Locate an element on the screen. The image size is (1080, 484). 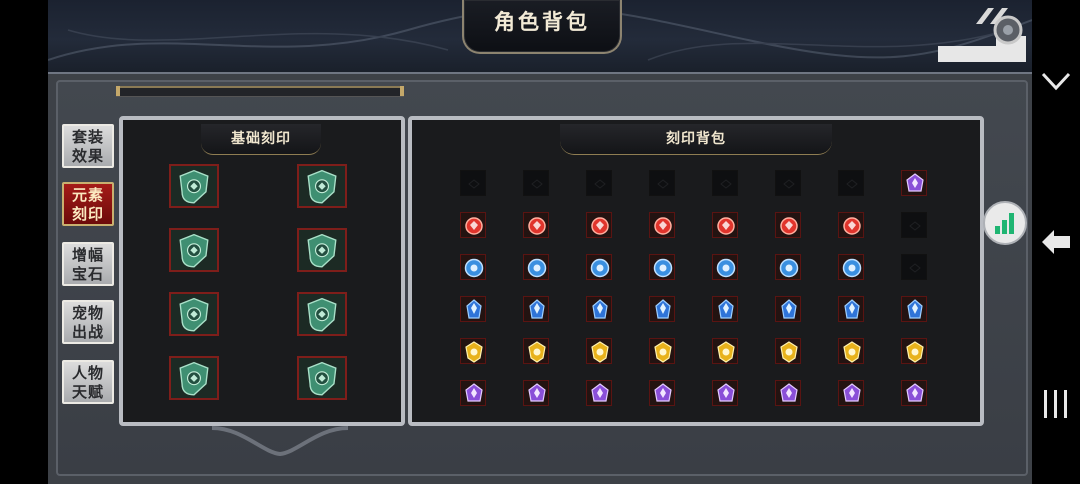
side-tab-label-line1: 套装 is located at coordinates (87, 137).